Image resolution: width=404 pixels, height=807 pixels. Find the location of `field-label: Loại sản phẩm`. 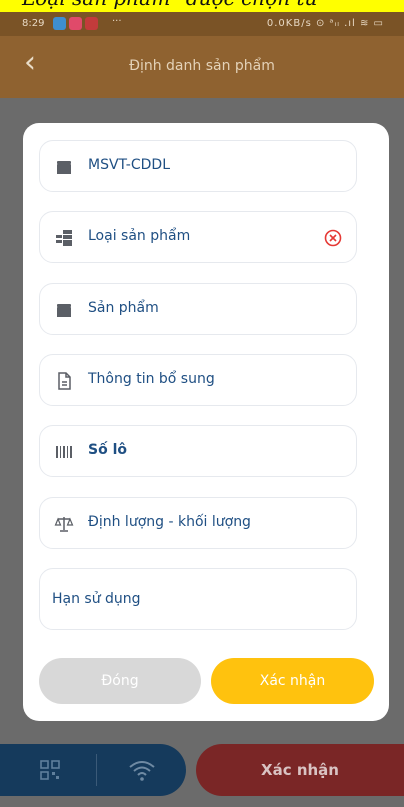

field-label: Loại sản phẩm is located at coordinates (139, 236).